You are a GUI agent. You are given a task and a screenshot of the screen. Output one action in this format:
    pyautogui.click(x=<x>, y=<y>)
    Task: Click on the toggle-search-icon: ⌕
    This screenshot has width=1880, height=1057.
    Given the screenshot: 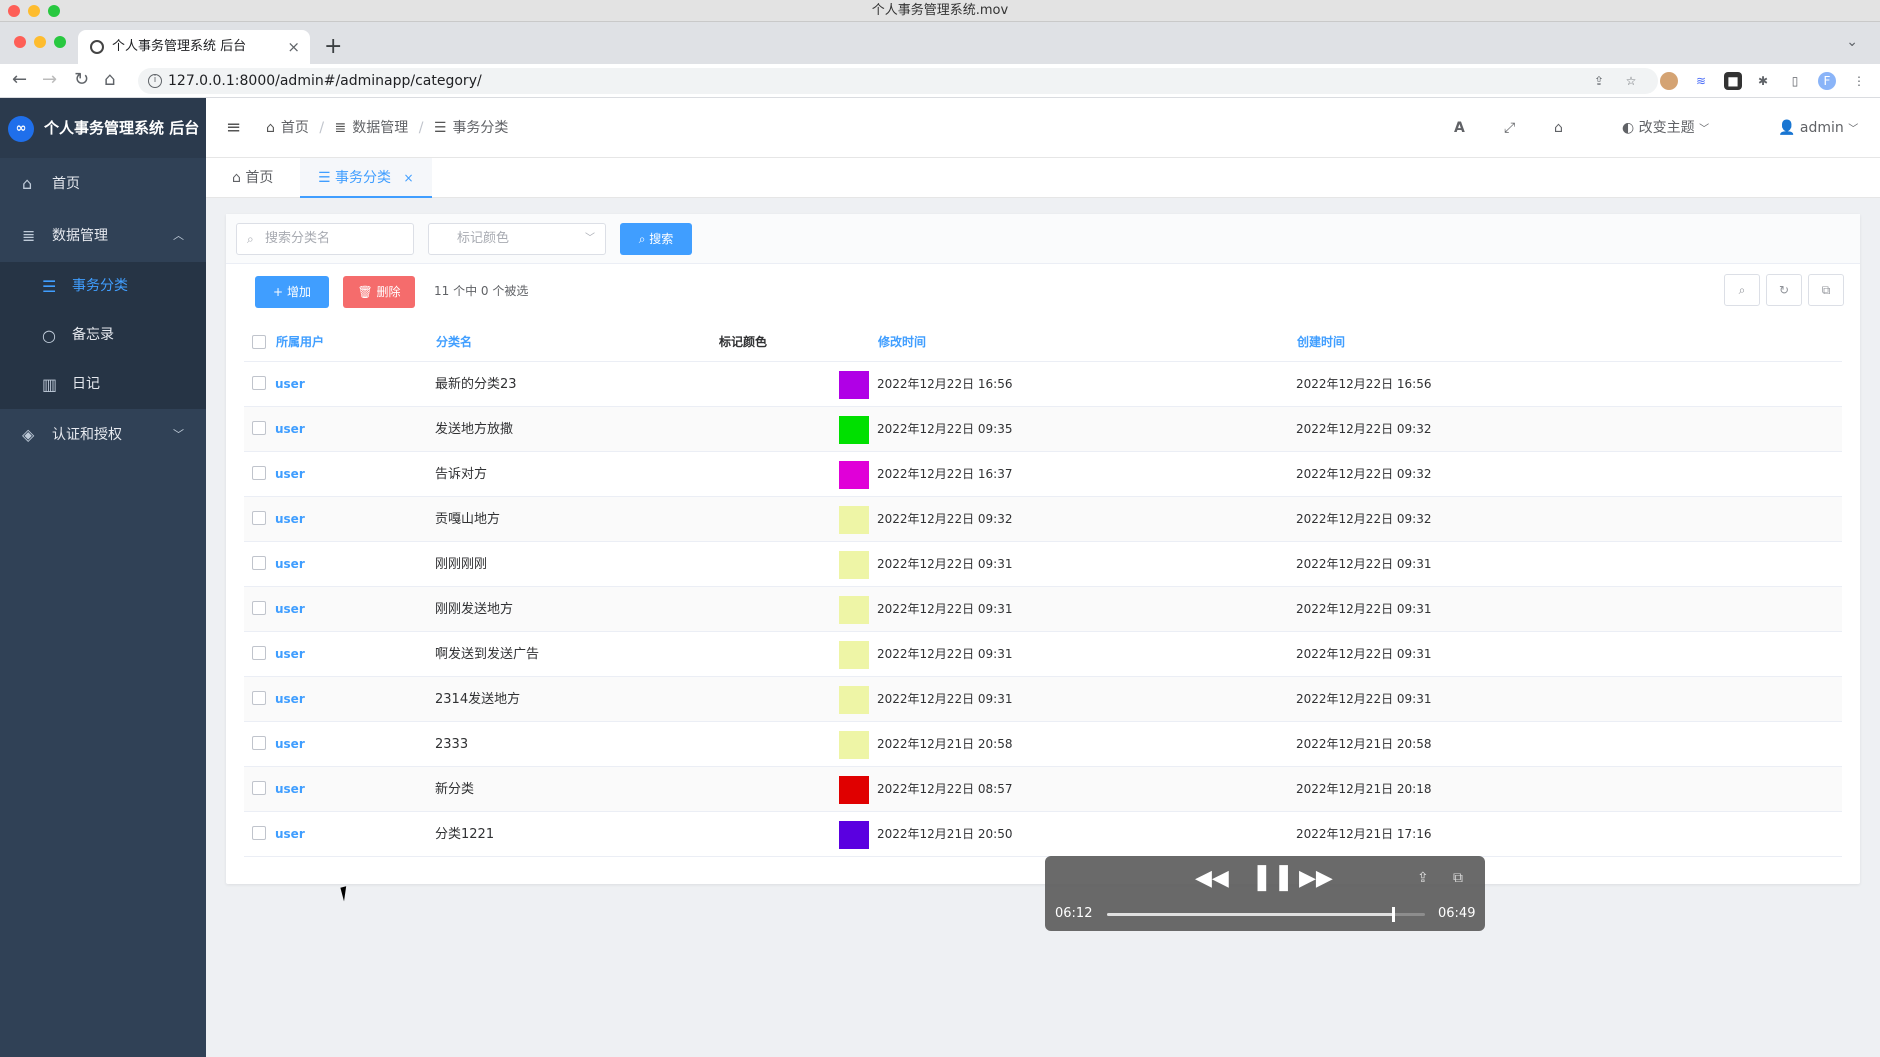 What is the action you would take?
    pyautogui.click(x=1742, y=290)
    